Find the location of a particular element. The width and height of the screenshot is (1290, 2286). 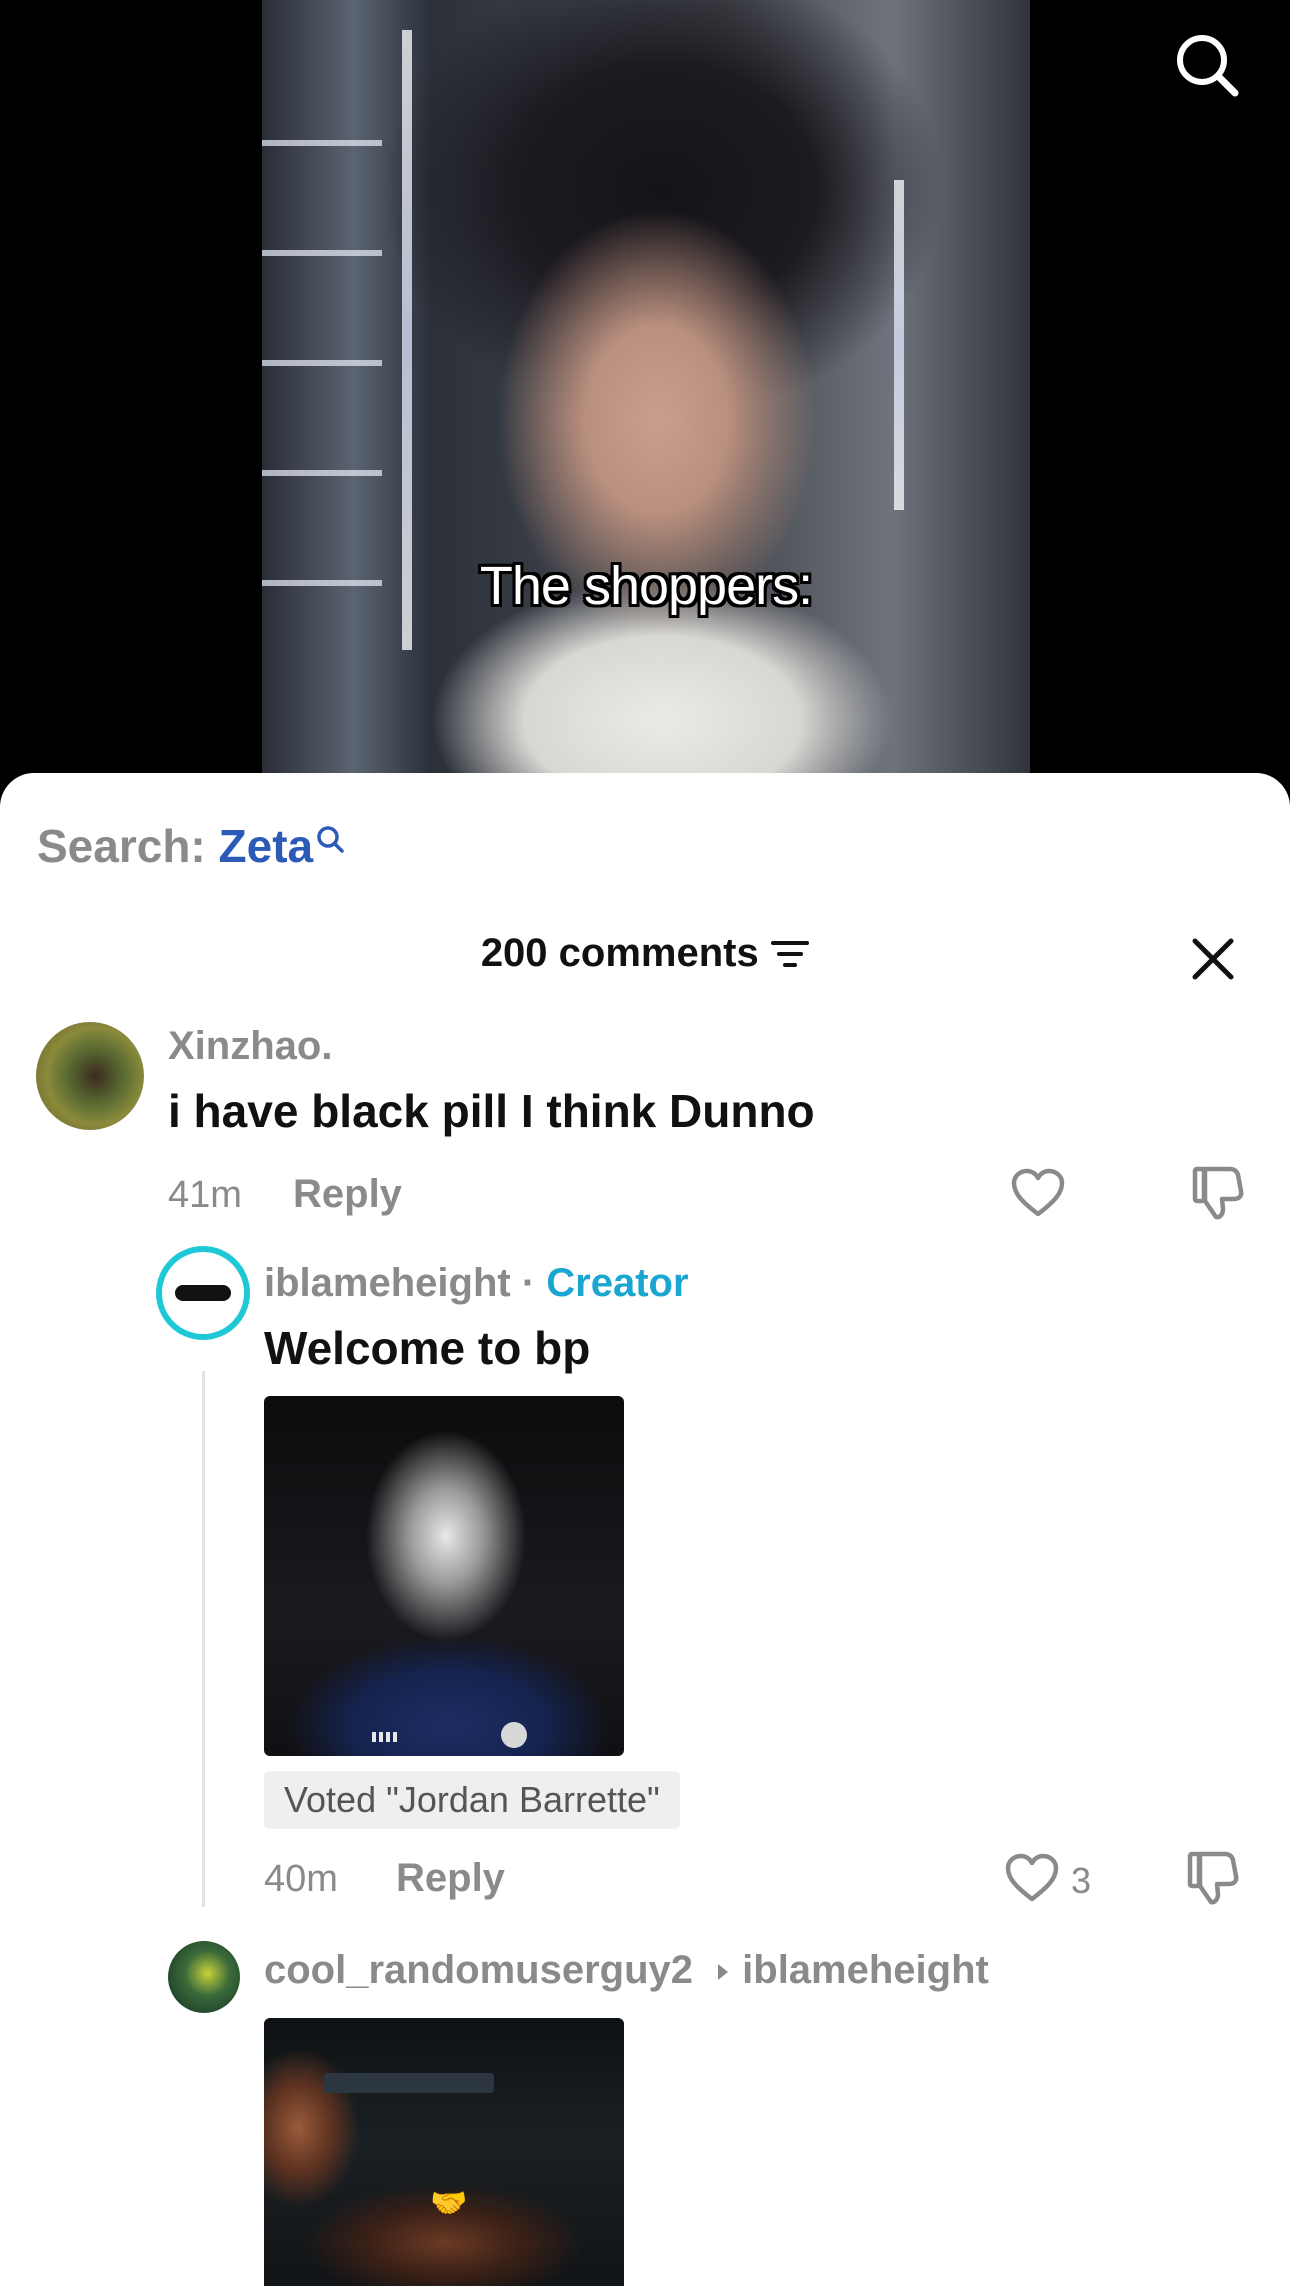

comment-text: Welcome to bp is located at coordinates (427, 1348).